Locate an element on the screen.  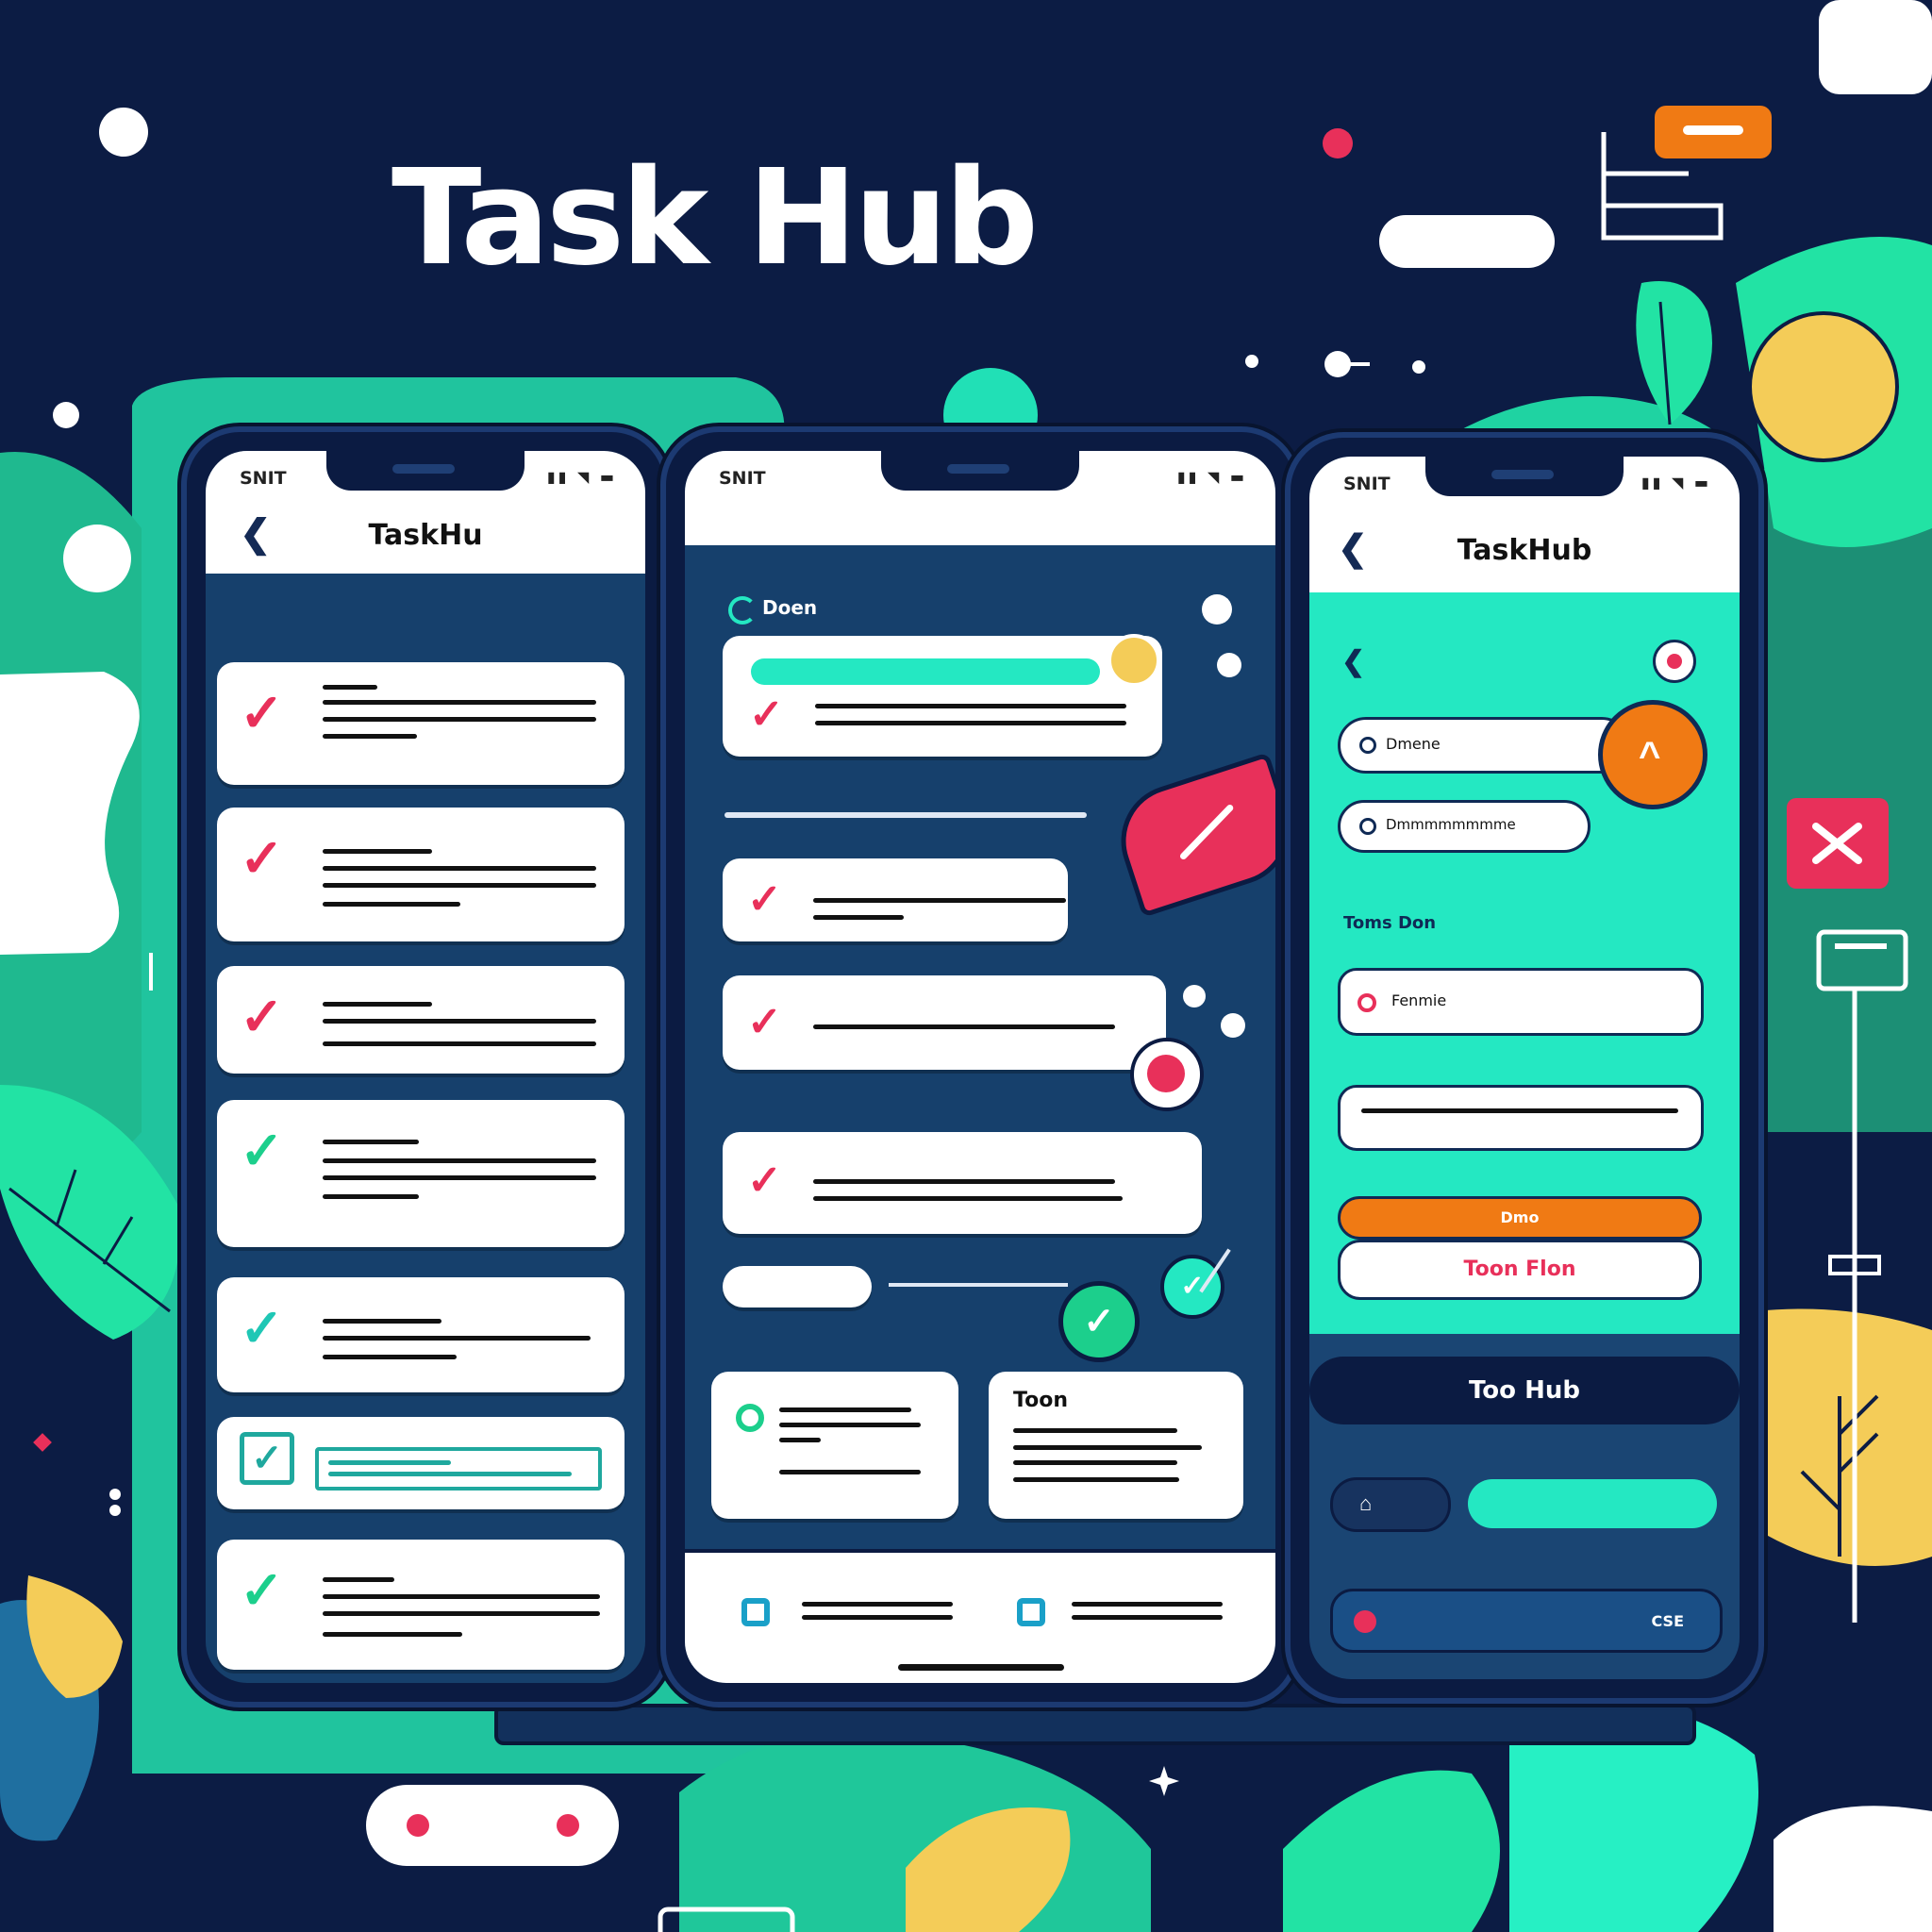
bottom-pill: CSE is located at coordinates (1527, 1621).